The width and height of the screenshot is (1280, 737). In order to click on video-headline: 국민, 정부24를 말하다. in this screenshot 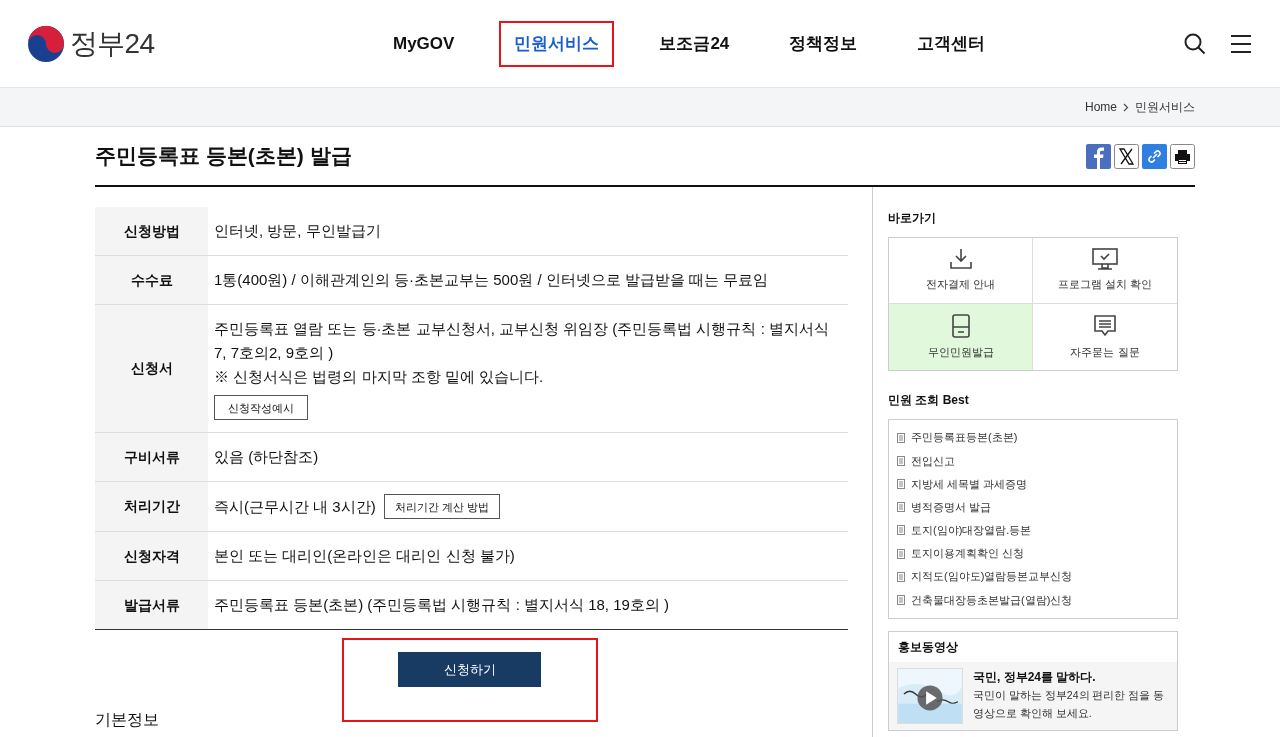, I will do `click(1071, 676)`.